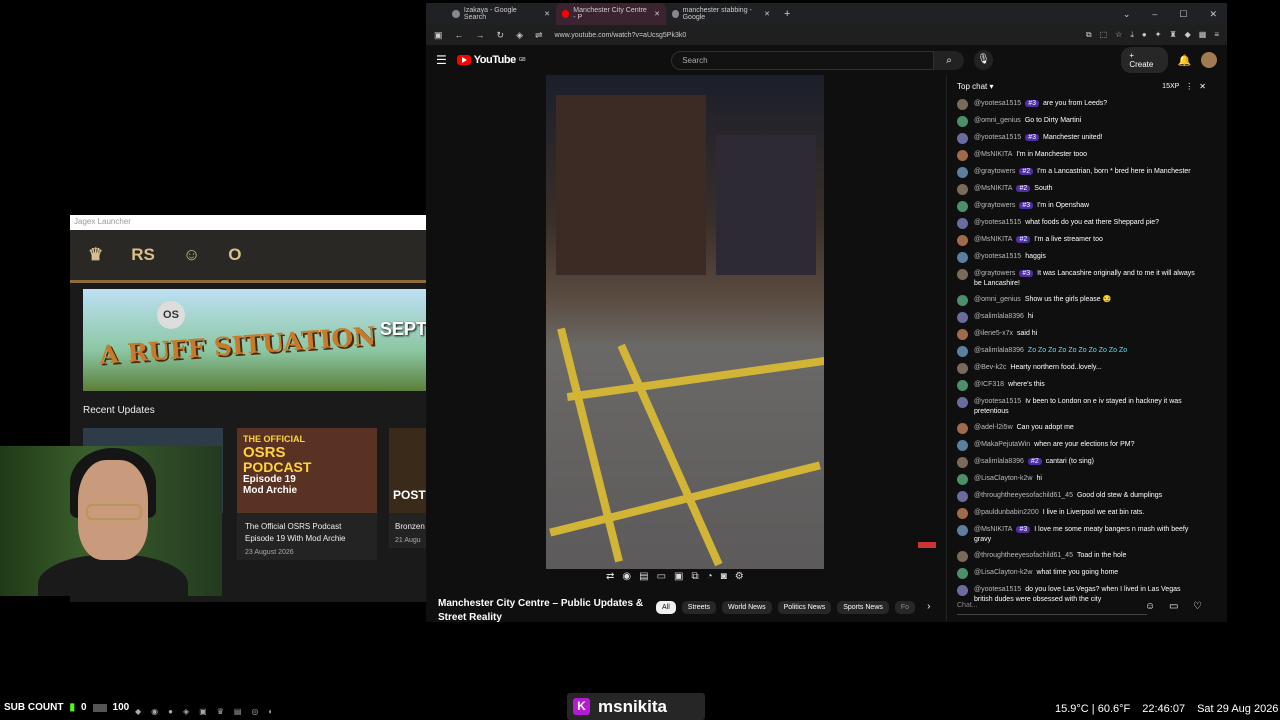  What do you see at coordinates (191, 255) in the screenshot?
I see `osrs-game-icon: ☺` at bounding box center [191, 255].